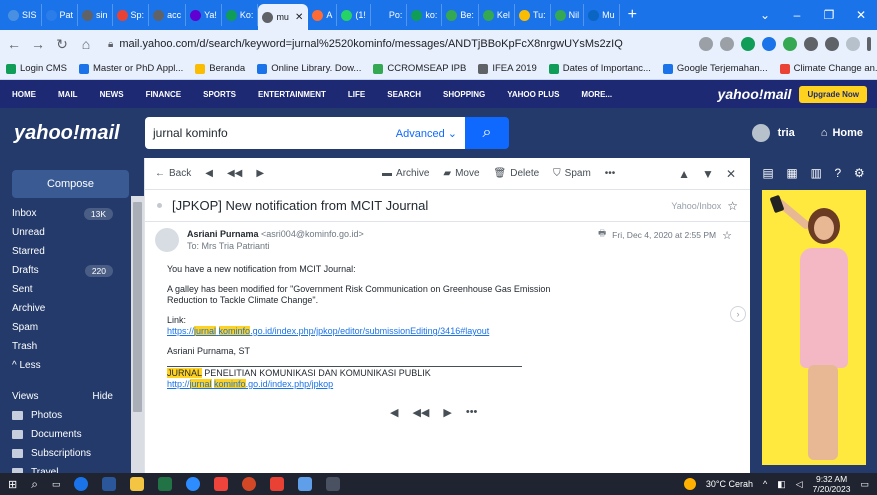 This screenshot has height=495, width=877. Describe the element at coordinates (34, 484) in the screenshot. I see `search-icon: ⌕` at that location.